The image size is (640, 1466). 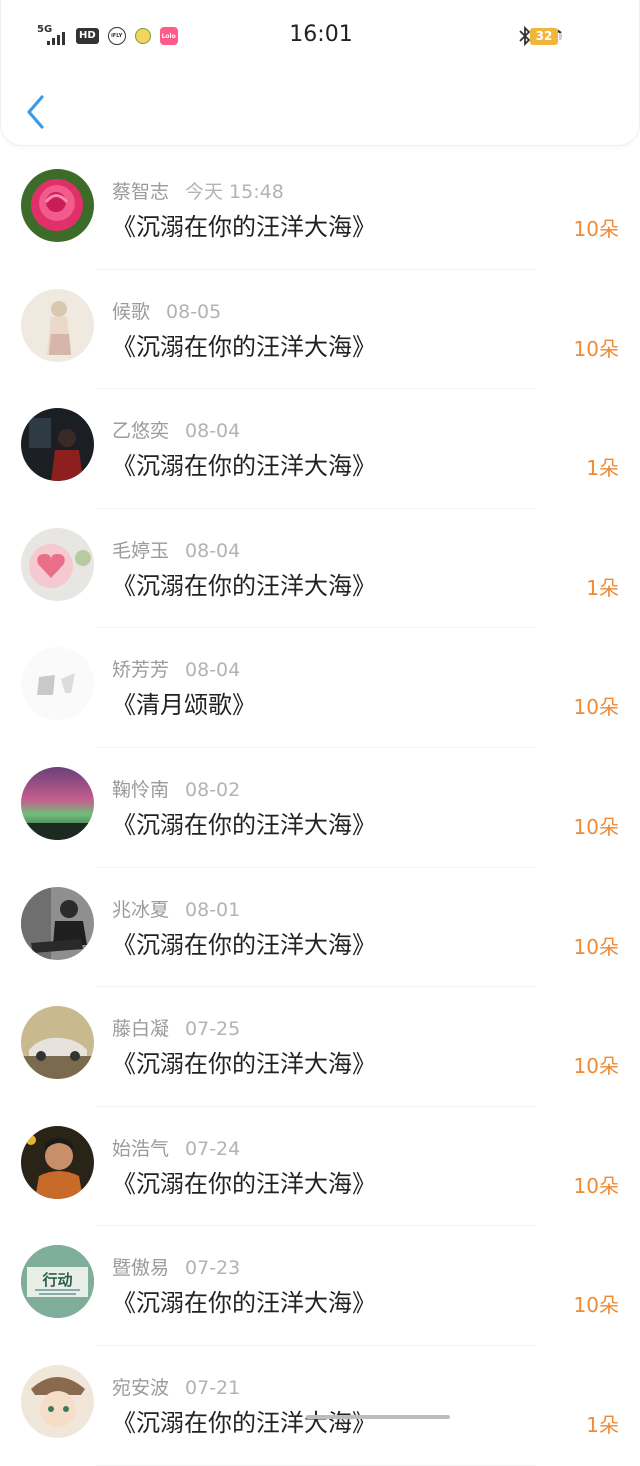 I want to click on sender-name: 始浩气 07-24, so click(x=176, y=1147).